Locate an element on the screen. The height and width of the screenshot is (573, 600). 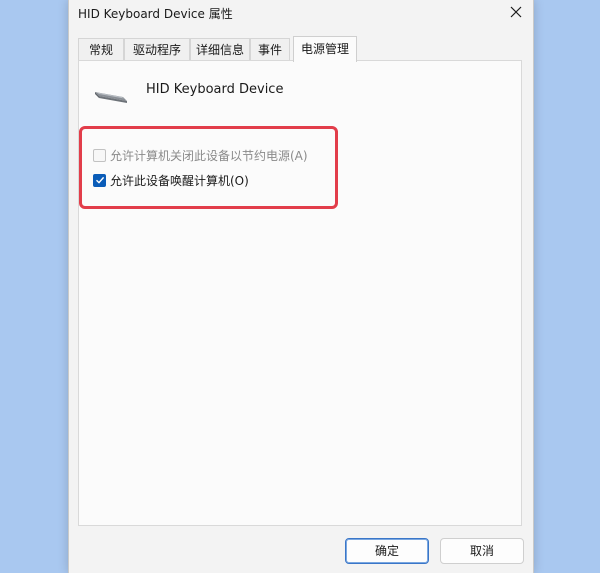
tab-power-management: 电源管理 is located at coordinates (325, 49).